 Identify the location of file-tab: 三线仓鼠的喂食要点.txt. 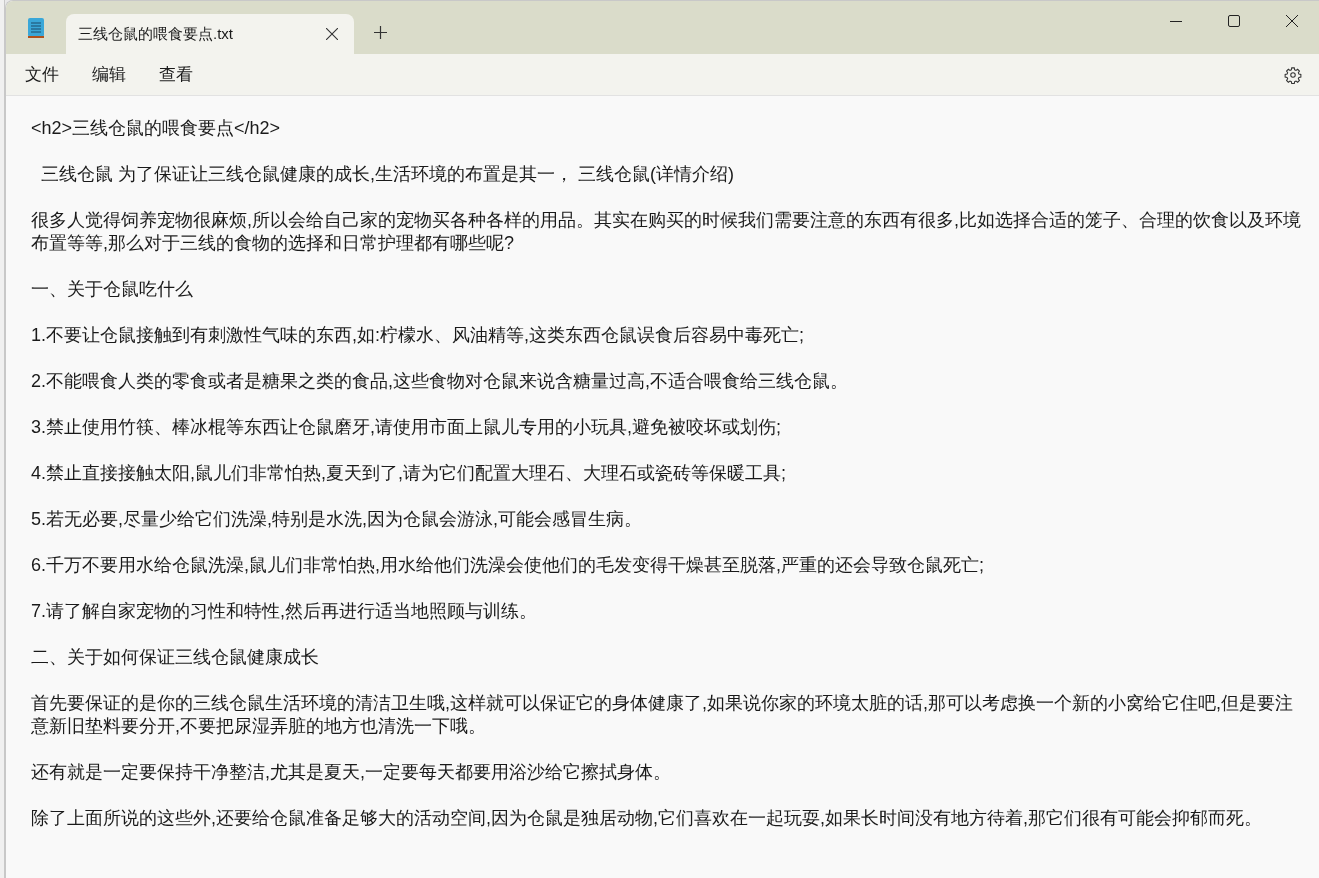
(210, 34).